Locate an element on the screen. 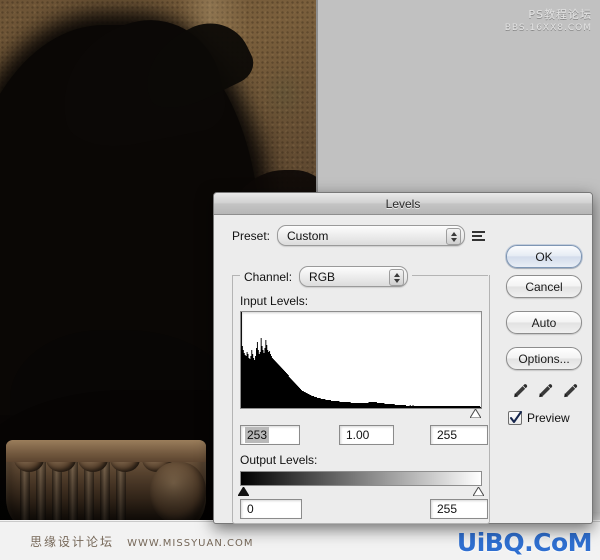 Image resolution: width=600 pixels, height=560 pixels. watermark-bottom-left-line2: WWW.MISSYUAN.COM is located at coordinates (190, 543).